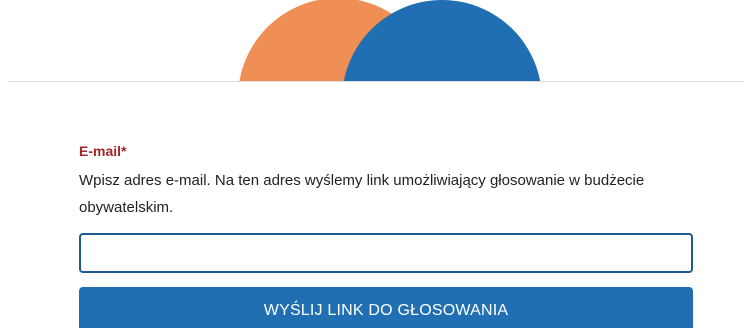 The width and height of the screenshot is (751, 328). Describe the element at coordinates (390, 40) in the screenshot. I see `budget-logo-icon` at that location.